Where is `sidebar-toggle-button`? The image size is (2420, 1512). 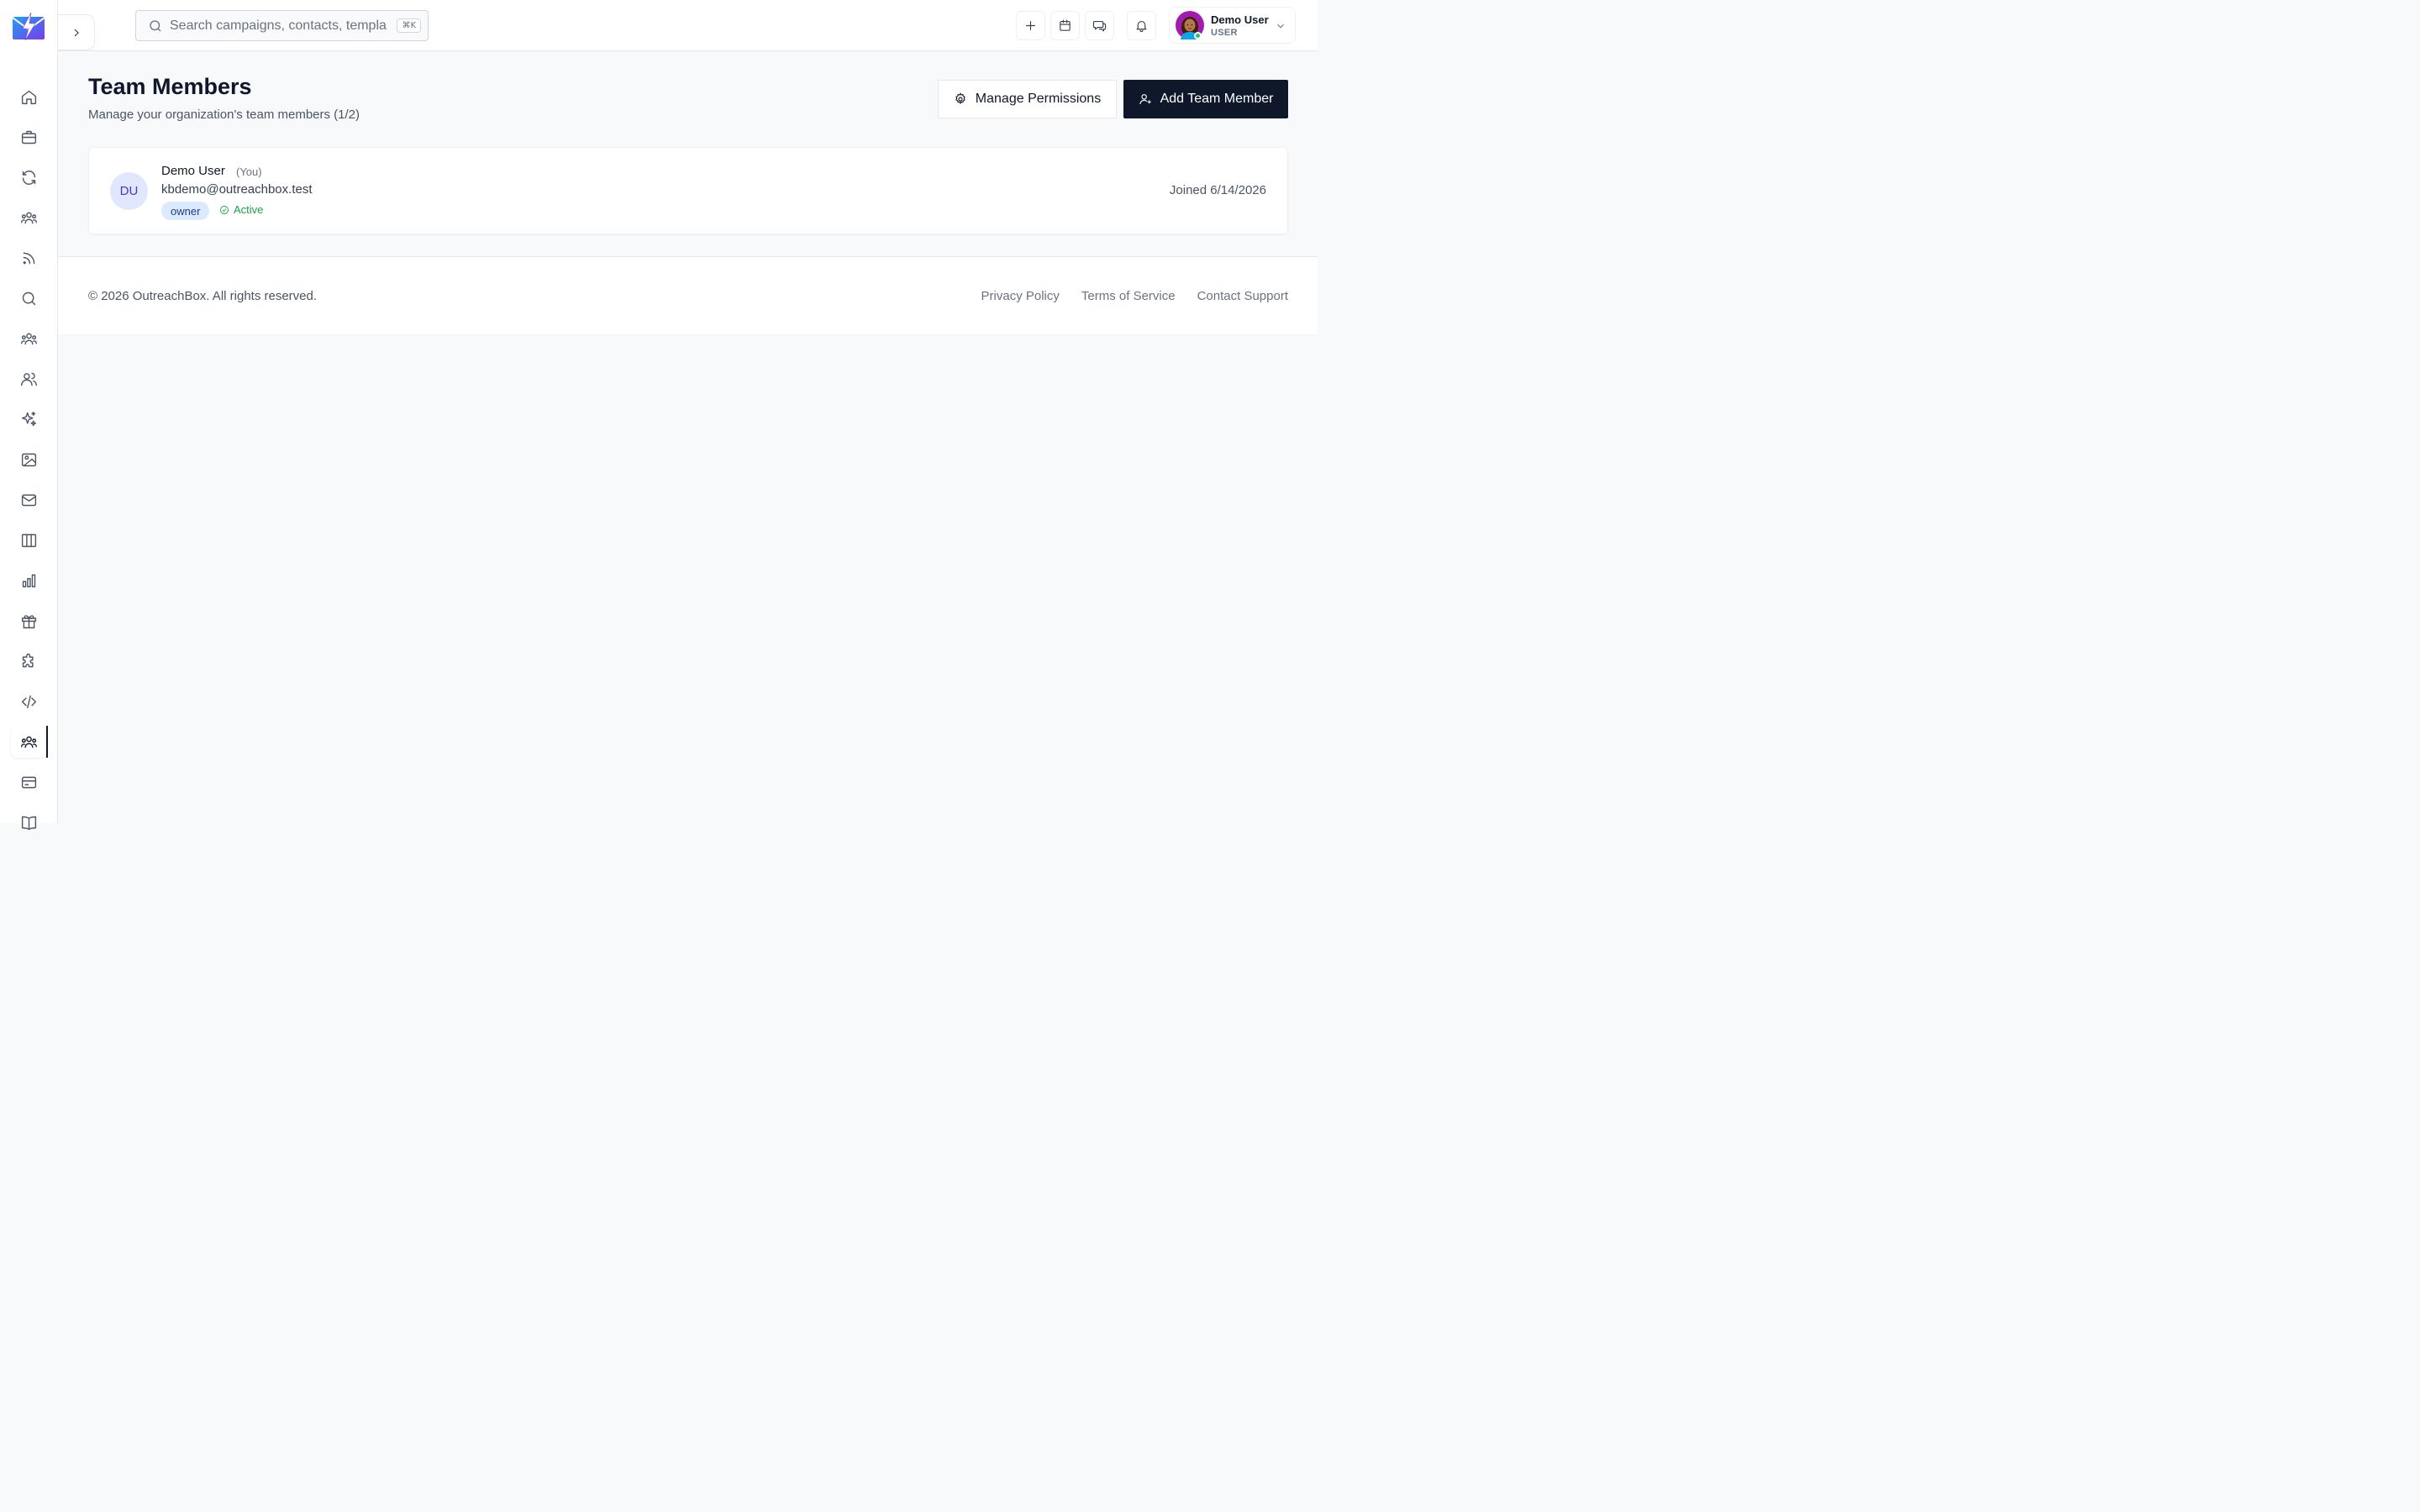
sidebar-toggle-button is located at coordinates (77, 32).